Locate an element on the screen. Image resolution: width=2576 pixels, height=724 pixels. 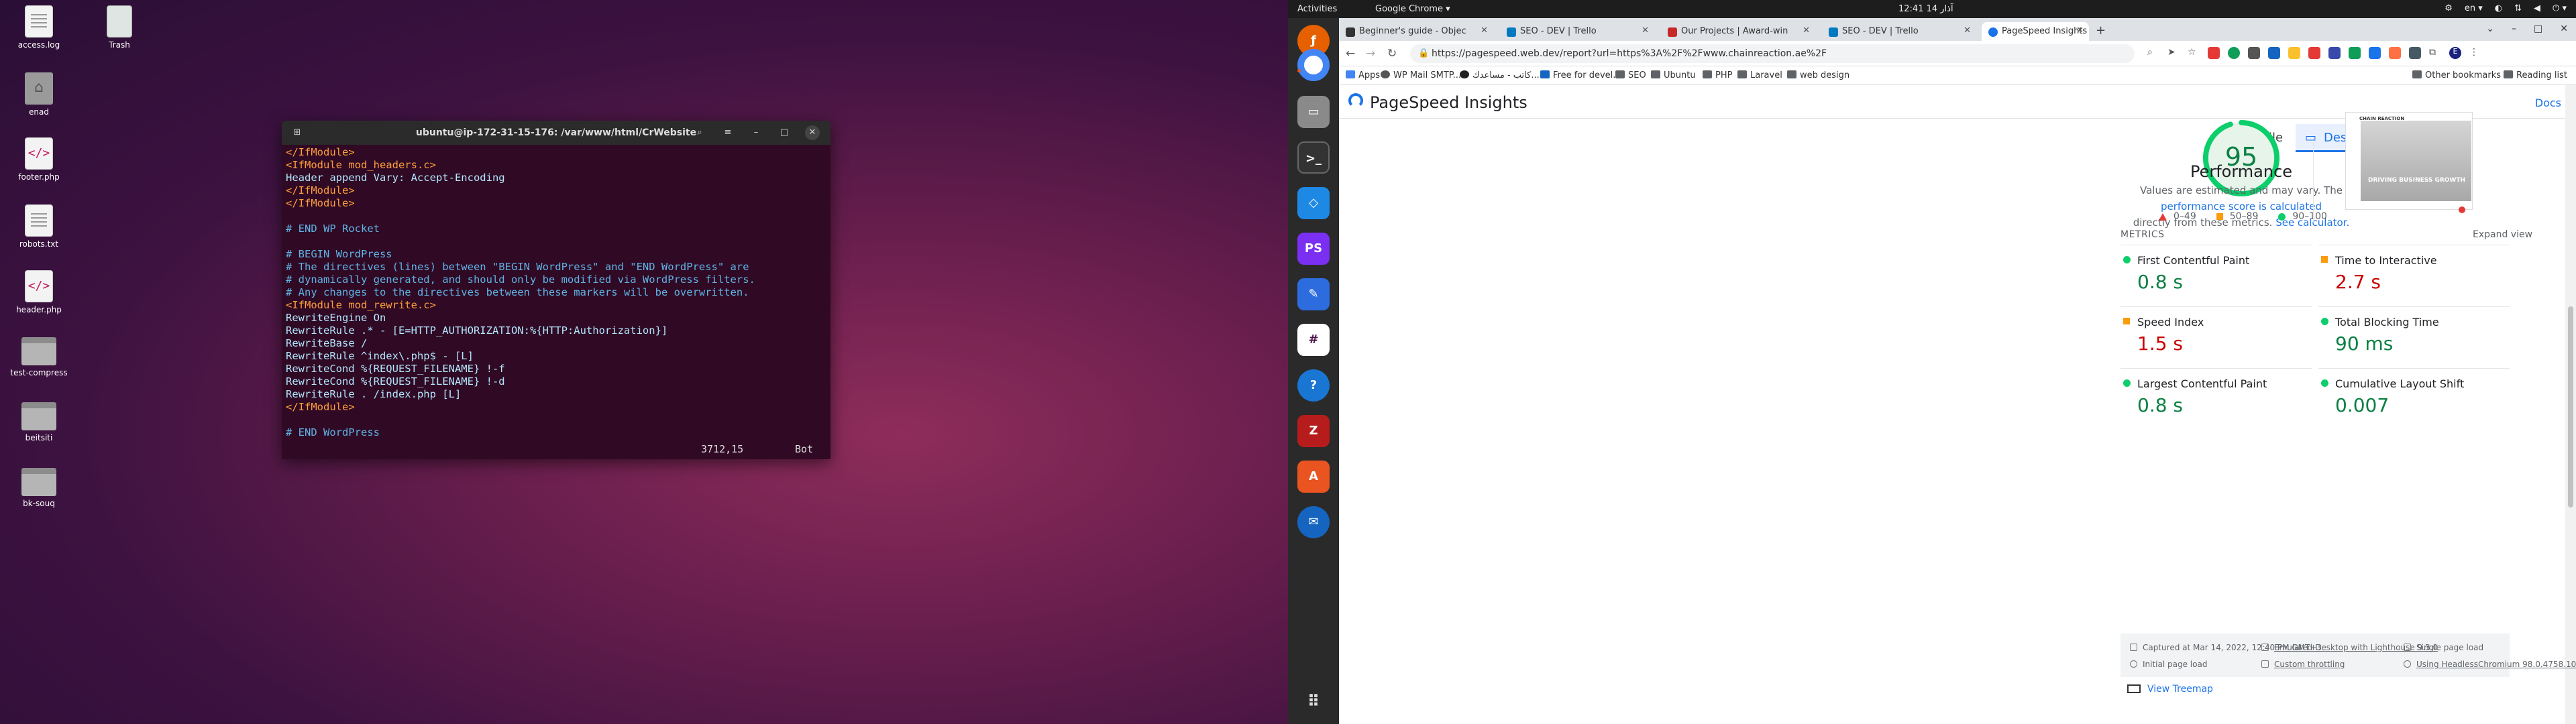
desktop-folder-beitsiti: beitsiti is located at coordinates (39, 422).